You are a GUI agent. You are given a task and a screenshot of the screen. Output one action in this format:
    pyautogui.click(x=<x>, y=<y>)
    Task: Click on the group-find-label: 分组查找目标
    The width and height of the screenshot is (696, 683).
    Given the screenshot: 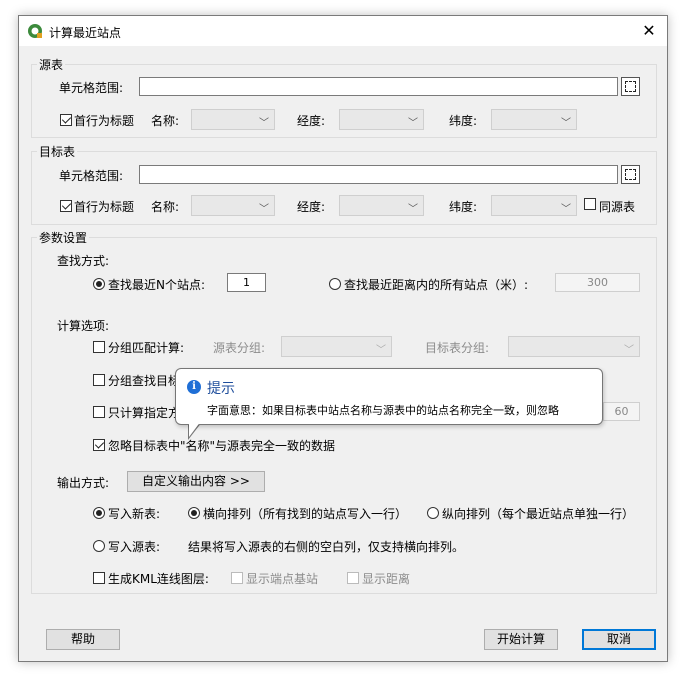 What is the action you would take?
    pyautogui.click(x=144, y=381)
    